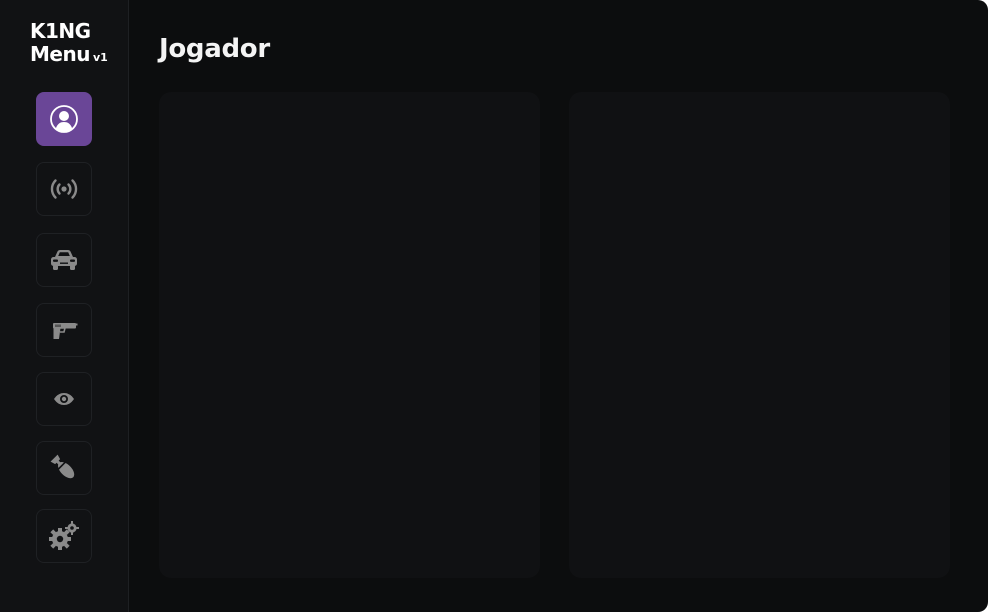 The width and height of the screenshot is (988, 612). What do you see at coordinates (100, 57) in the screenshot?
I see `logo-version: v1` at bounding box center [100, 57].